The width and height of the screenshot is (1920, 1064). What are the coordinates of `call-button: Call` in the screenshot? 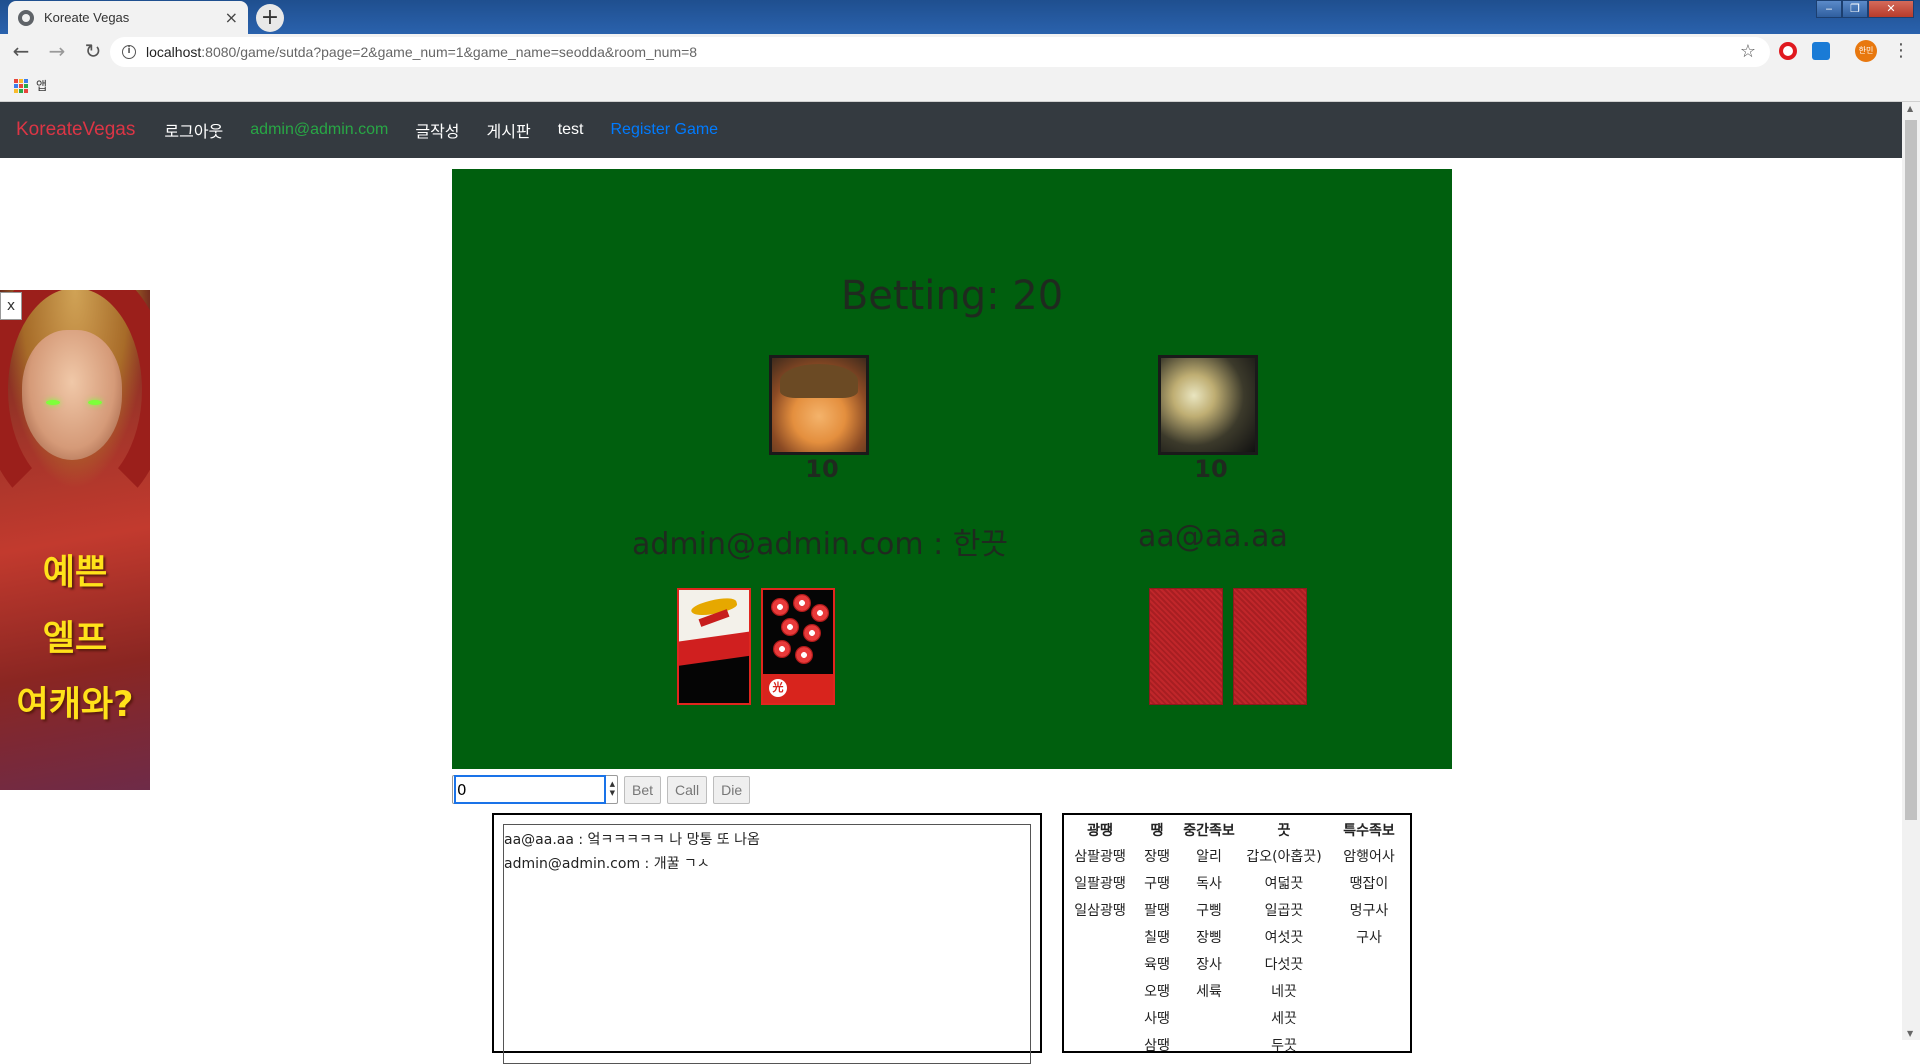 It's located at (687, 789).